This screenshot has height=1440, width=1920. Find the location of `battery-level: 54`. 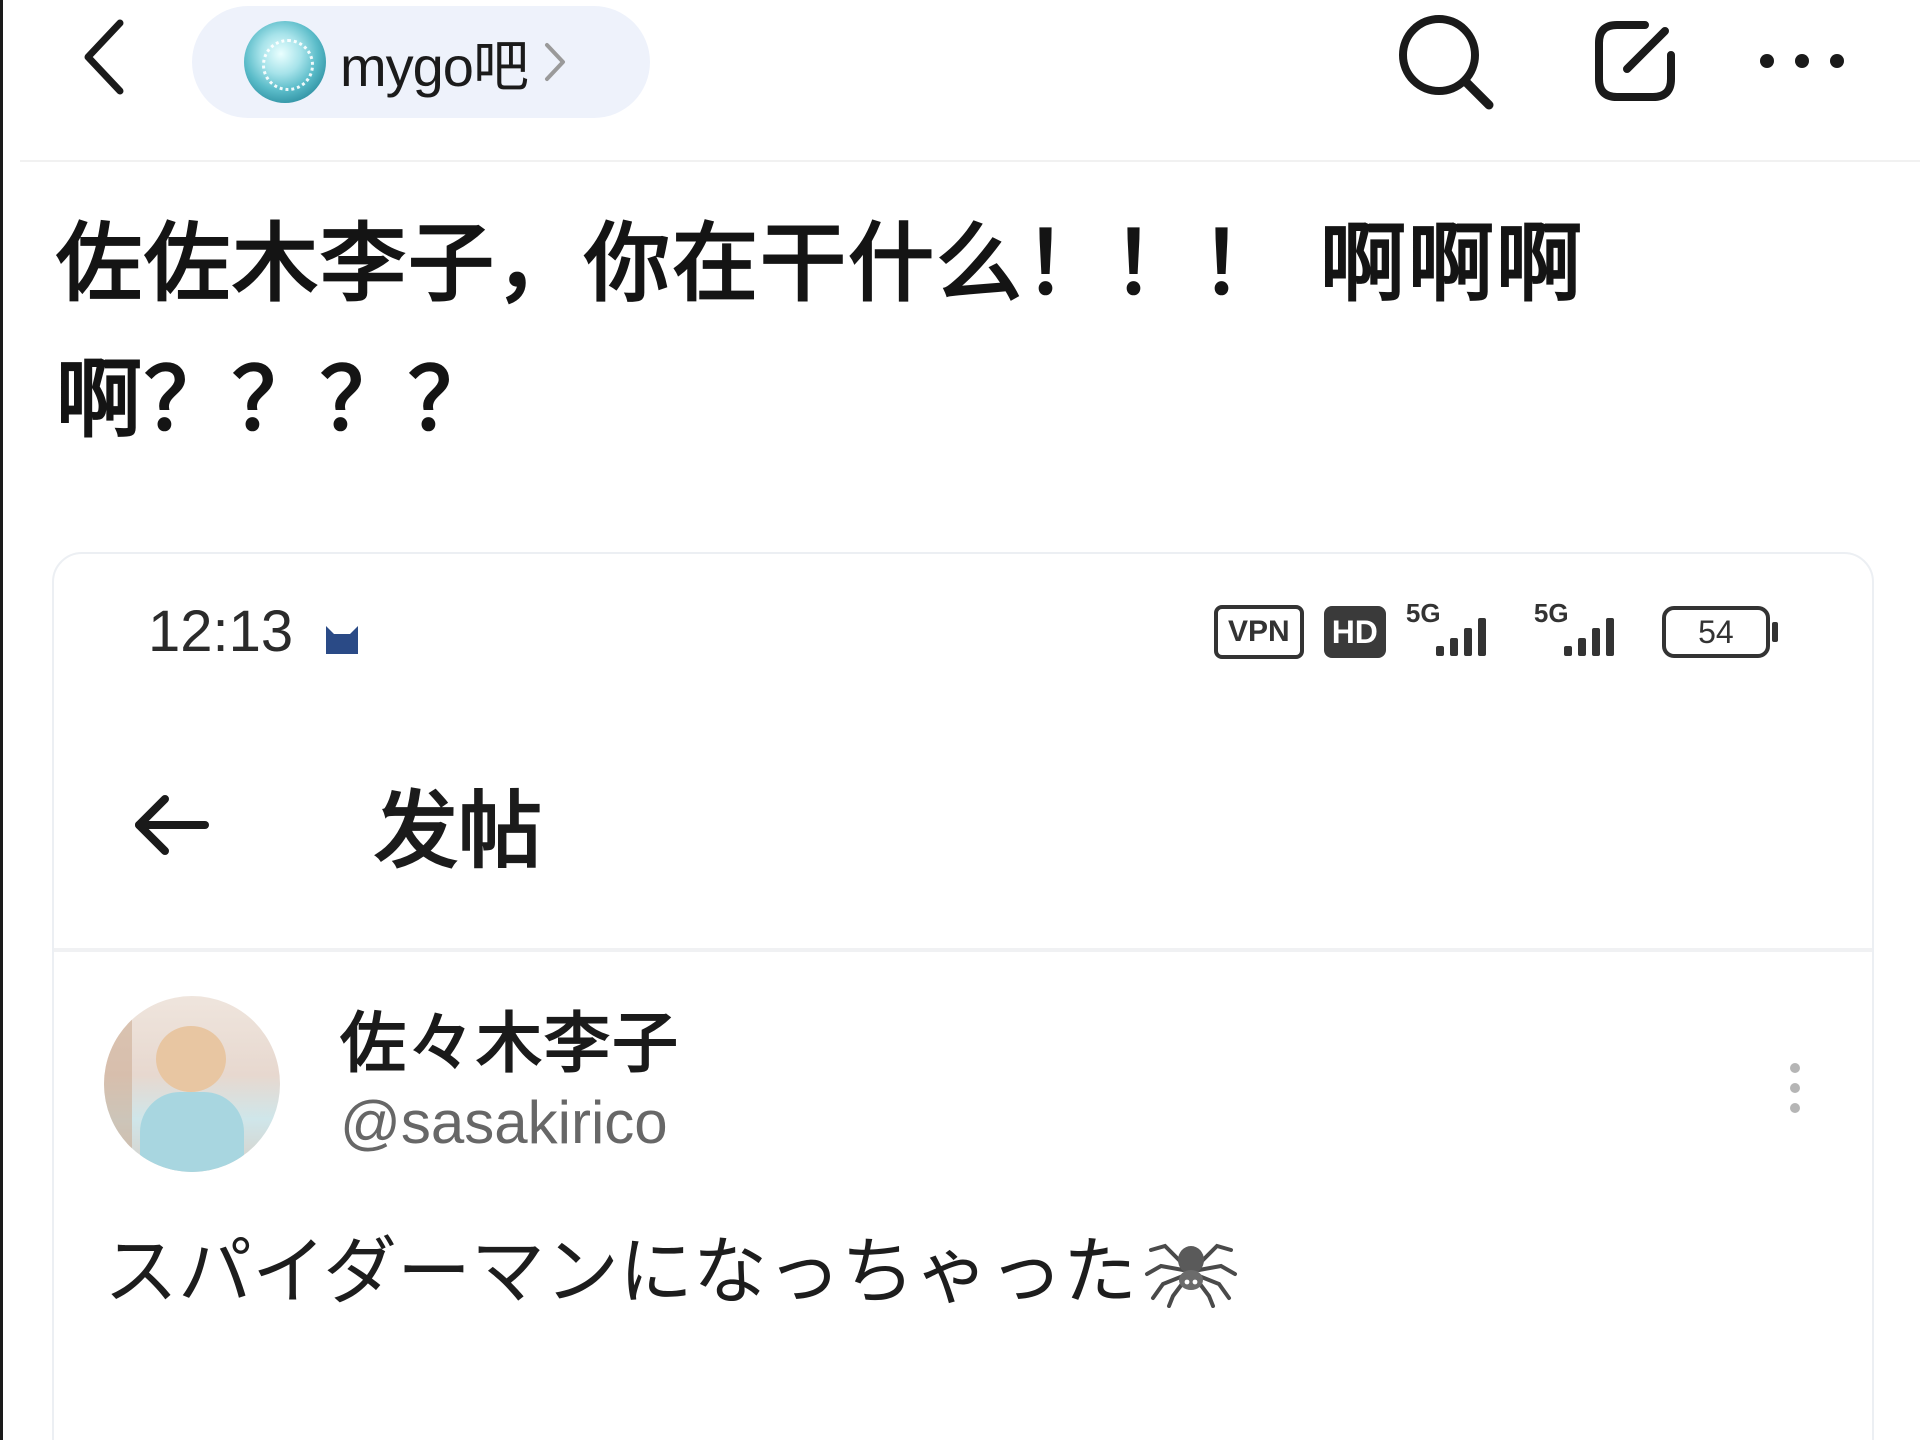

battery-level: 54 is located at coordinates (1716, 631).